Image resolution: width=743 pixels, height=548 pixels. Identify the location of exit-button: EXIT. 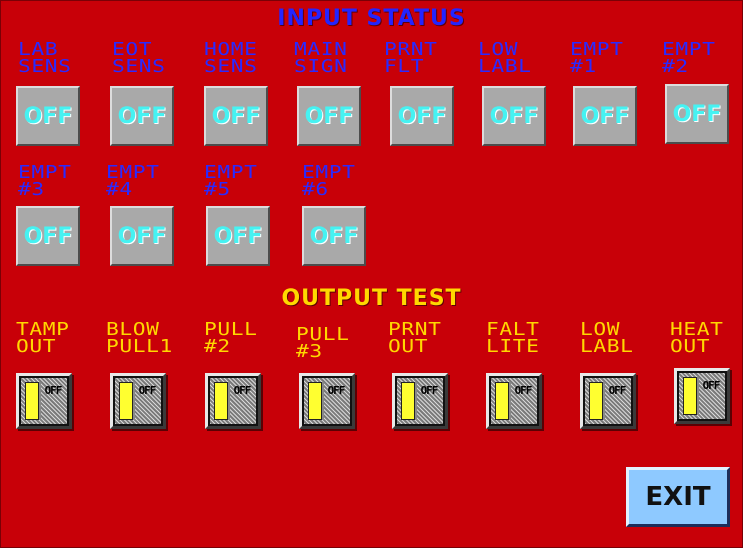
(678, 497).